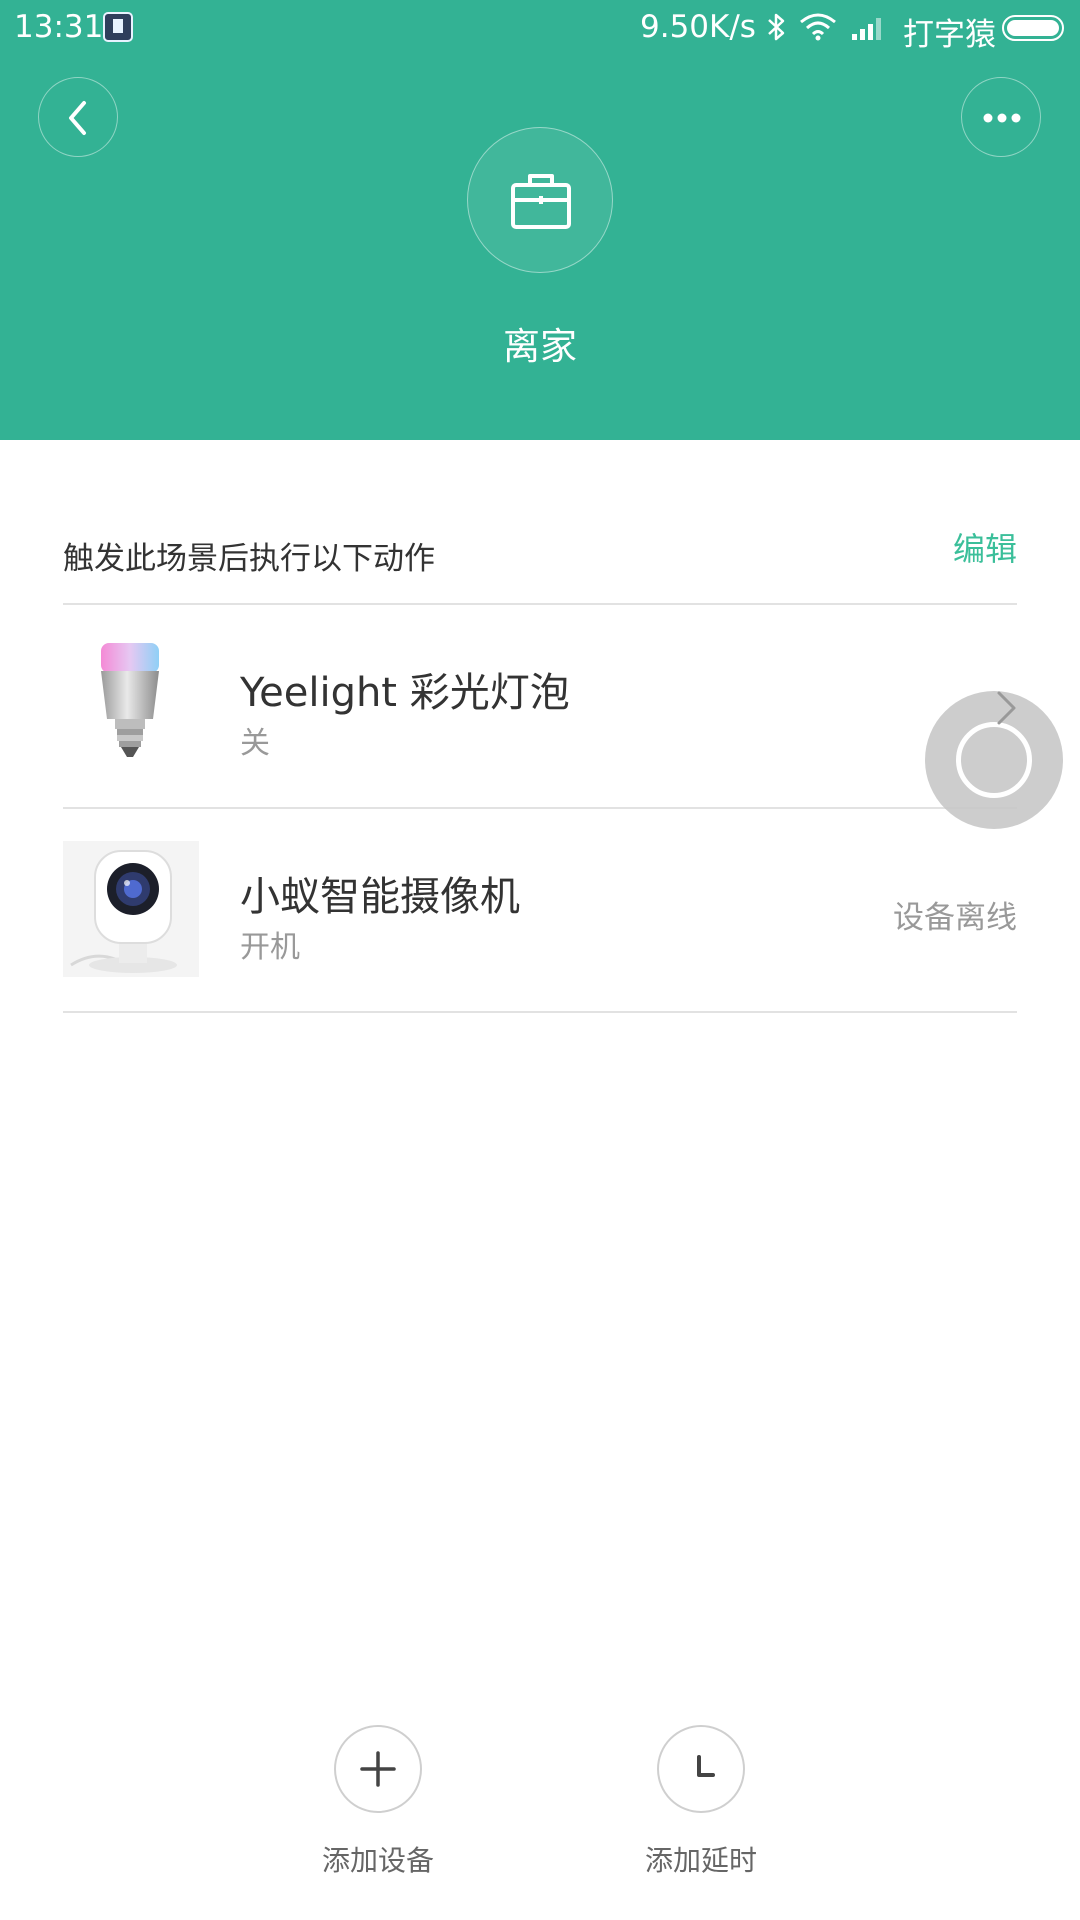 This screenshot has width=1080, height=1920. I want to click on more-button, so click(1001, 117).